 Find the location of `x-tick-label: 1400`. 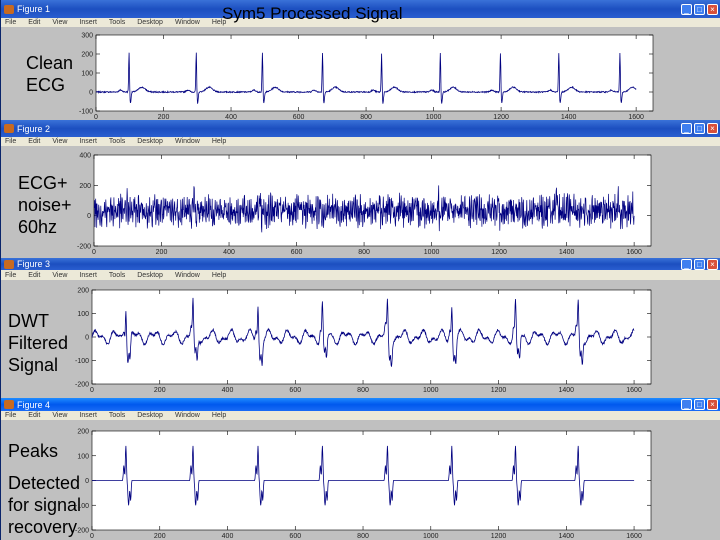

x-tick-label: 1400 is located at coordinates (567, 536).